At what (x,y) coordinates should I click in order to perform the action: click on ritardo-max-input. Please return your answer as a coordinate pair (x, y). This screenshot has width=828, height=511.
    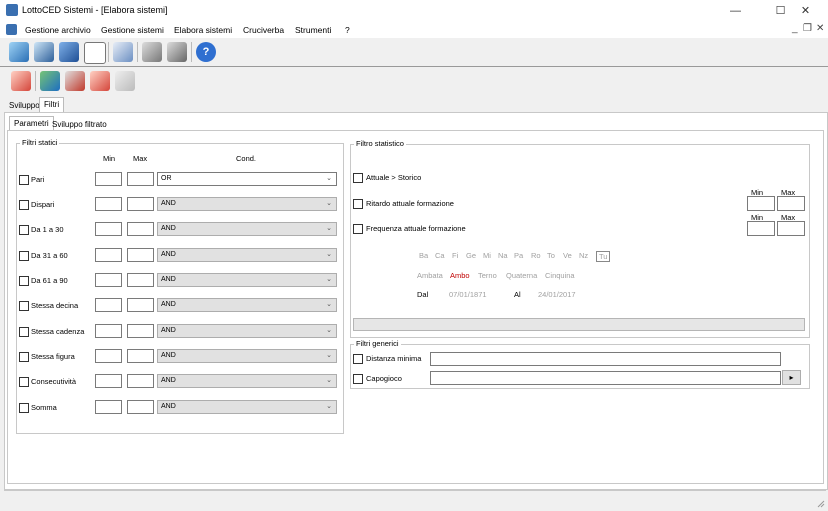
    Looking at the image, I should click on (791, 203).